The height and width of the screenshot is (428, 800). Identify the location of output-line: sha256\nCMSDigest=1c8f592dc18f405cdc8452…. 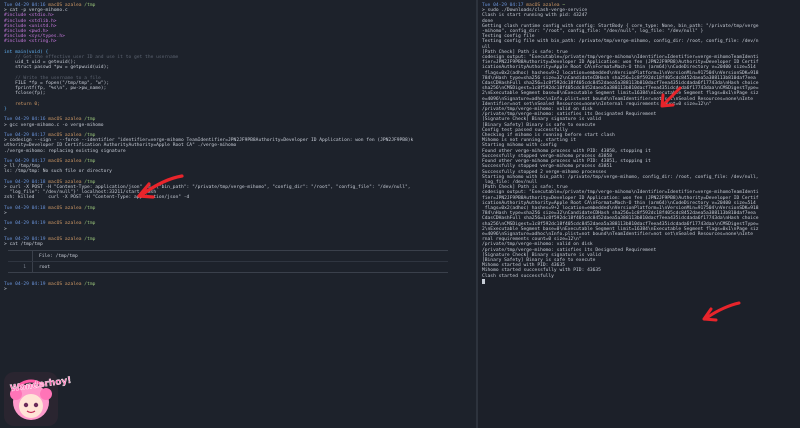
(620, 224).